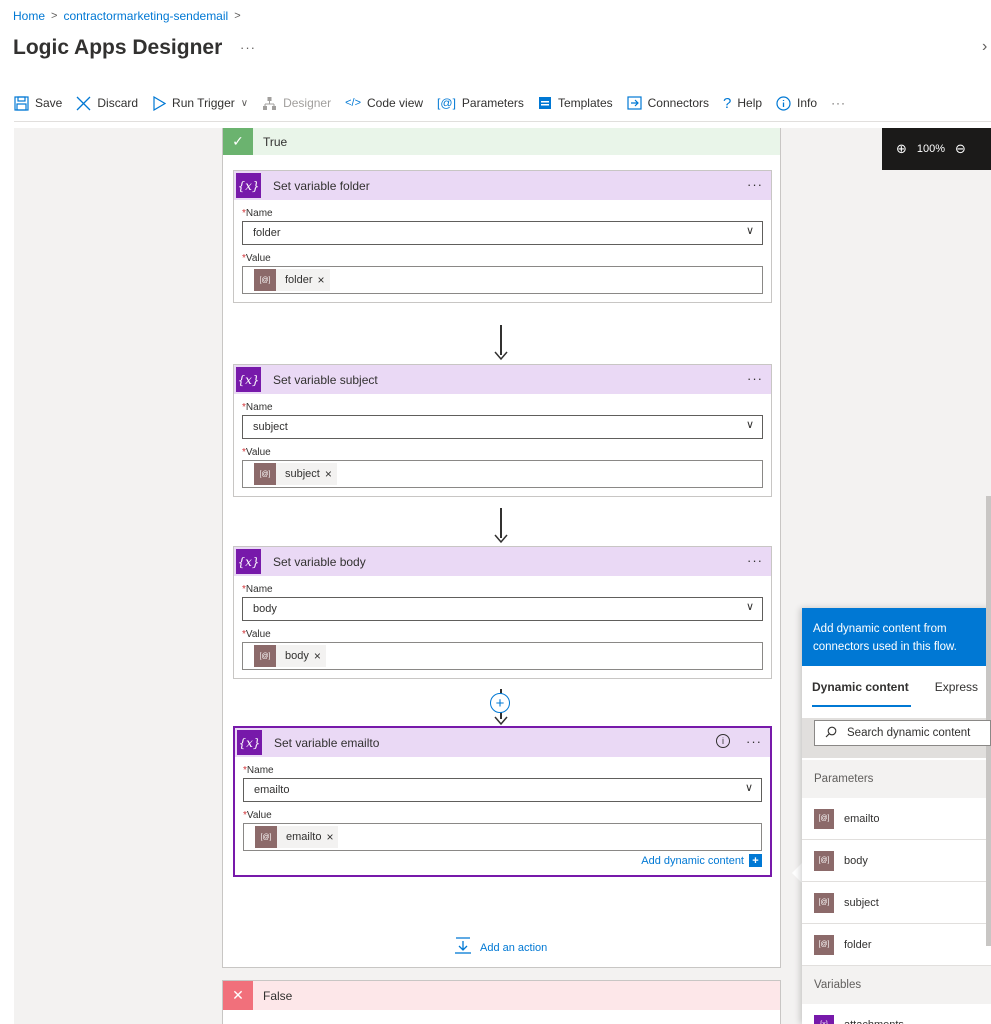 This screenshot has width=991, height=1024. I want to click on card-header: {x} Set variable body ···, so click(502, 561).